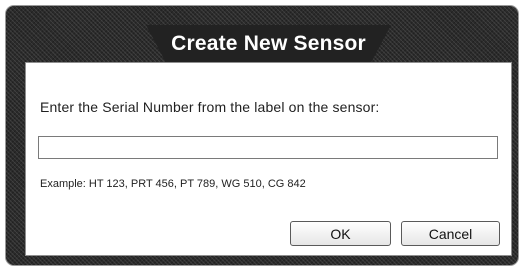 This screenshot has height=271, width=524. What do you see at coordinates (268, 147) in the screenshot?
I see `serial-number-input` at bounding box center [268, 147].